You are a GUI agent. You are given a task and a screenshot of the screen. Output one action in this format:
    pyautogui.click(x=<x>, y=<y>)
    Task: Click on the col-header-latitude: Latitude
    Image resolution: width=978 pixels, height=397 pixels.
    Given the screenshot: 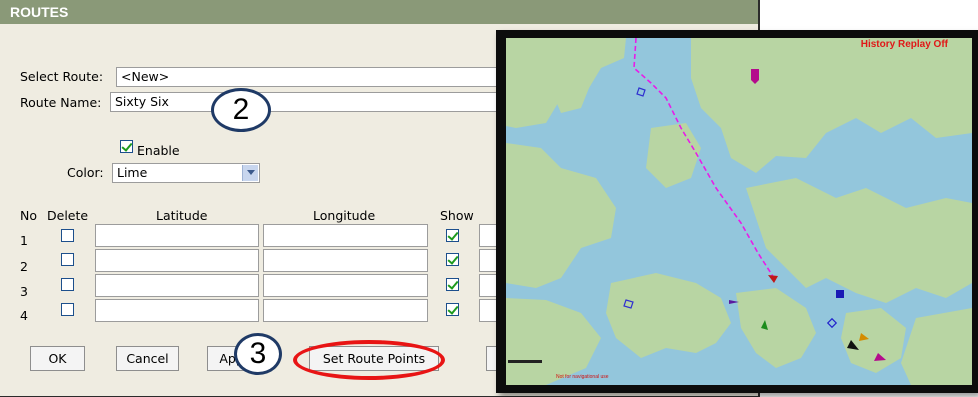 What is the action you would take?
    pyautogui.click(x=182, y=215)
    